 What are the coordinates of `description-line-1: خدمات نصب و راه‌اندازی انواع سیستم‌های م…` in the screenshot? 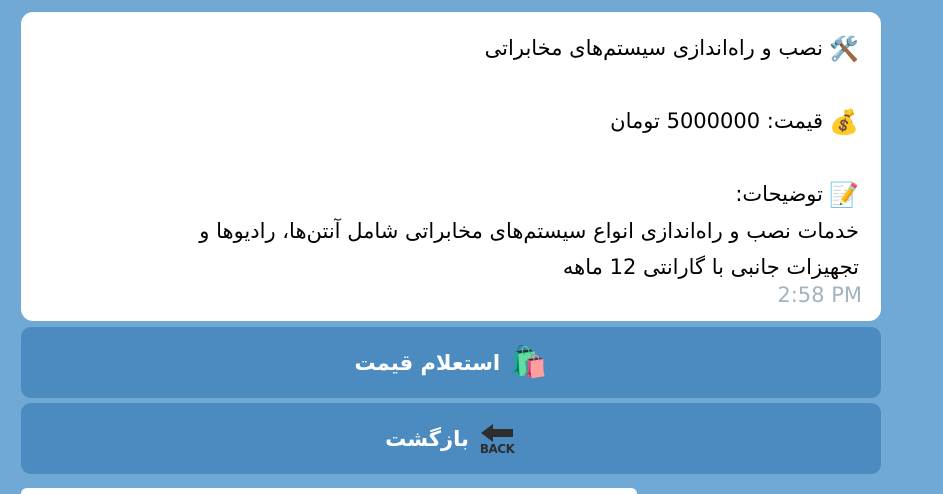 It's located at (529, 231).